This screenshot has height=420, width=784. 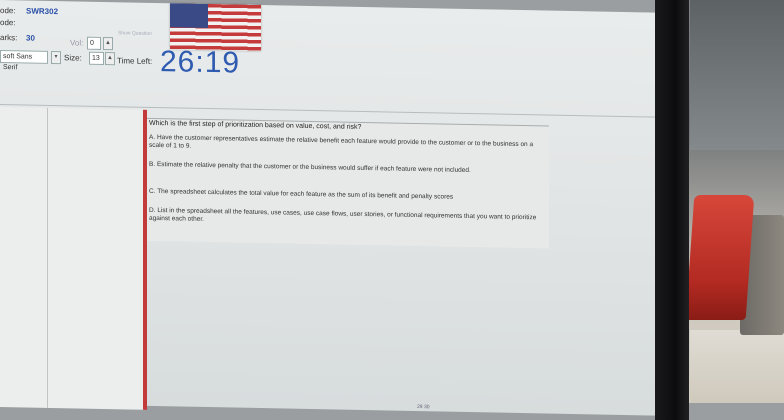 I want to click on option-letter: A., so click(x=152, y=137).